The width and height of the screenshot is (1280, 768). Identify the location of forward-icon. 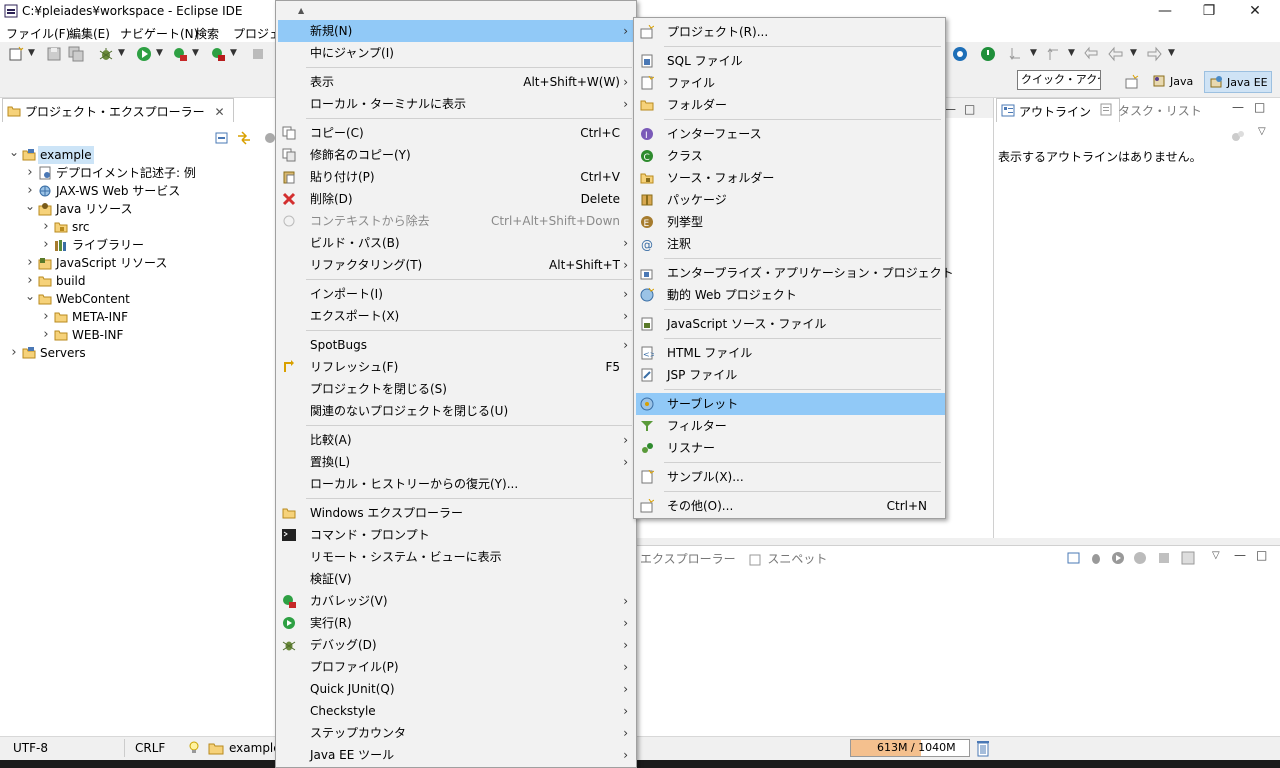
(1154, 54).